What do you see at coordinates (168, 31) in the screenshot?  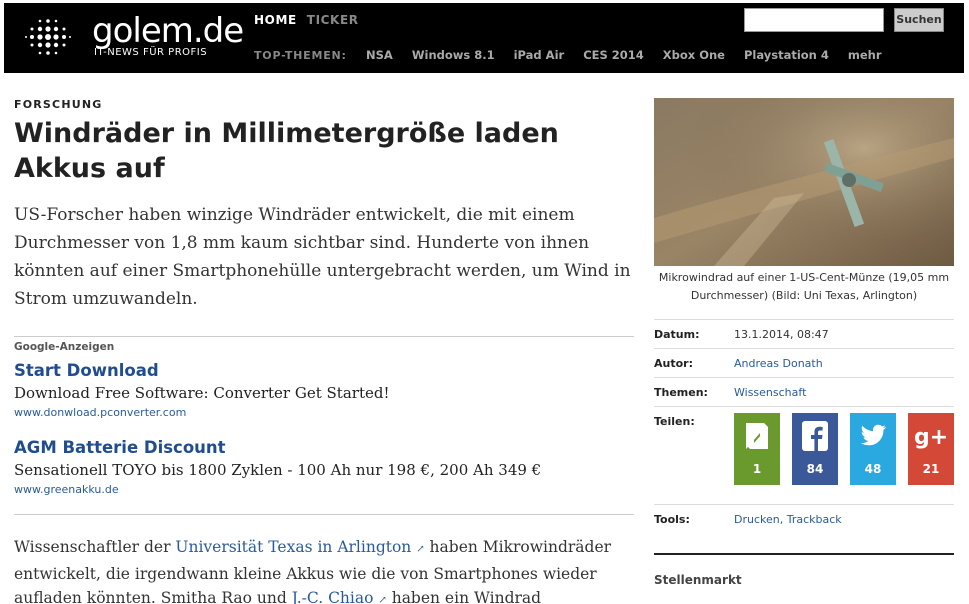 I see `site-logo-text: golem.de` at bounding box center [168, 31].